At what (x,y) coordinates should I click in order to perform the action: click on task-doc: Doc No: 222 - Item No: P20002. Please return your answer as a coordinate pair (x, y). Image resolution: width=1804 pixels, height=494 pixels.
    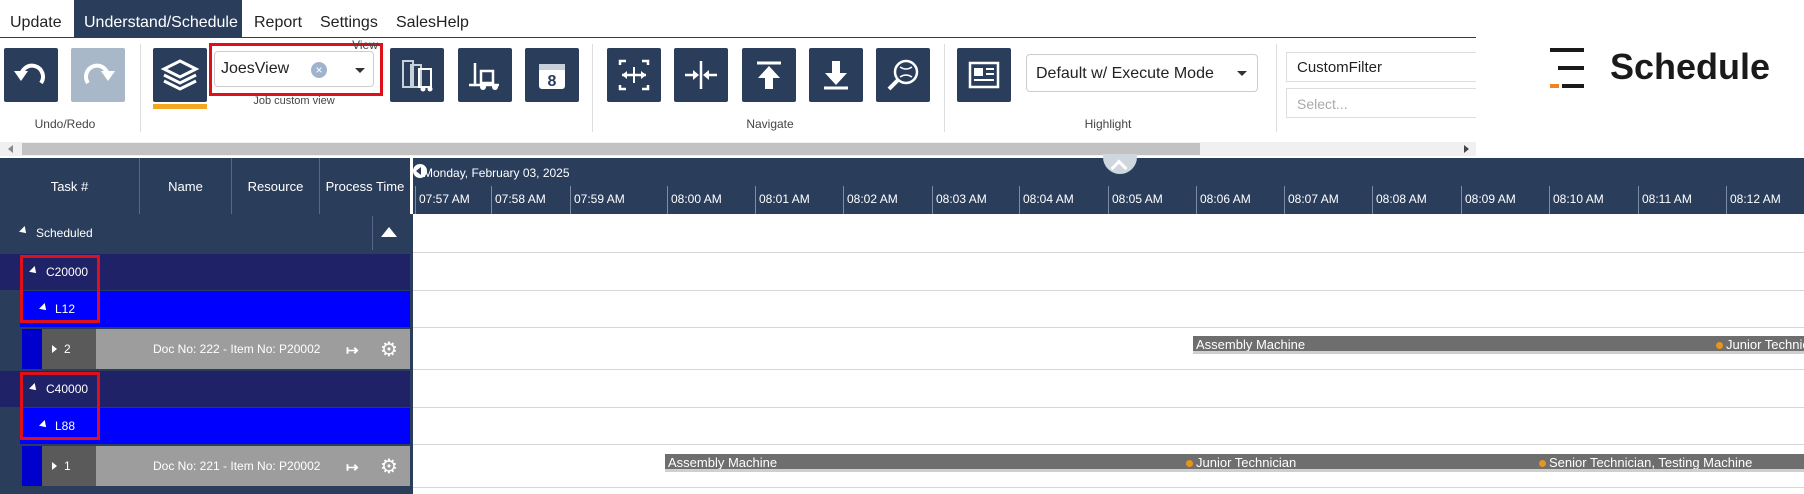
    Looking at the image, I should click on (237, 349).